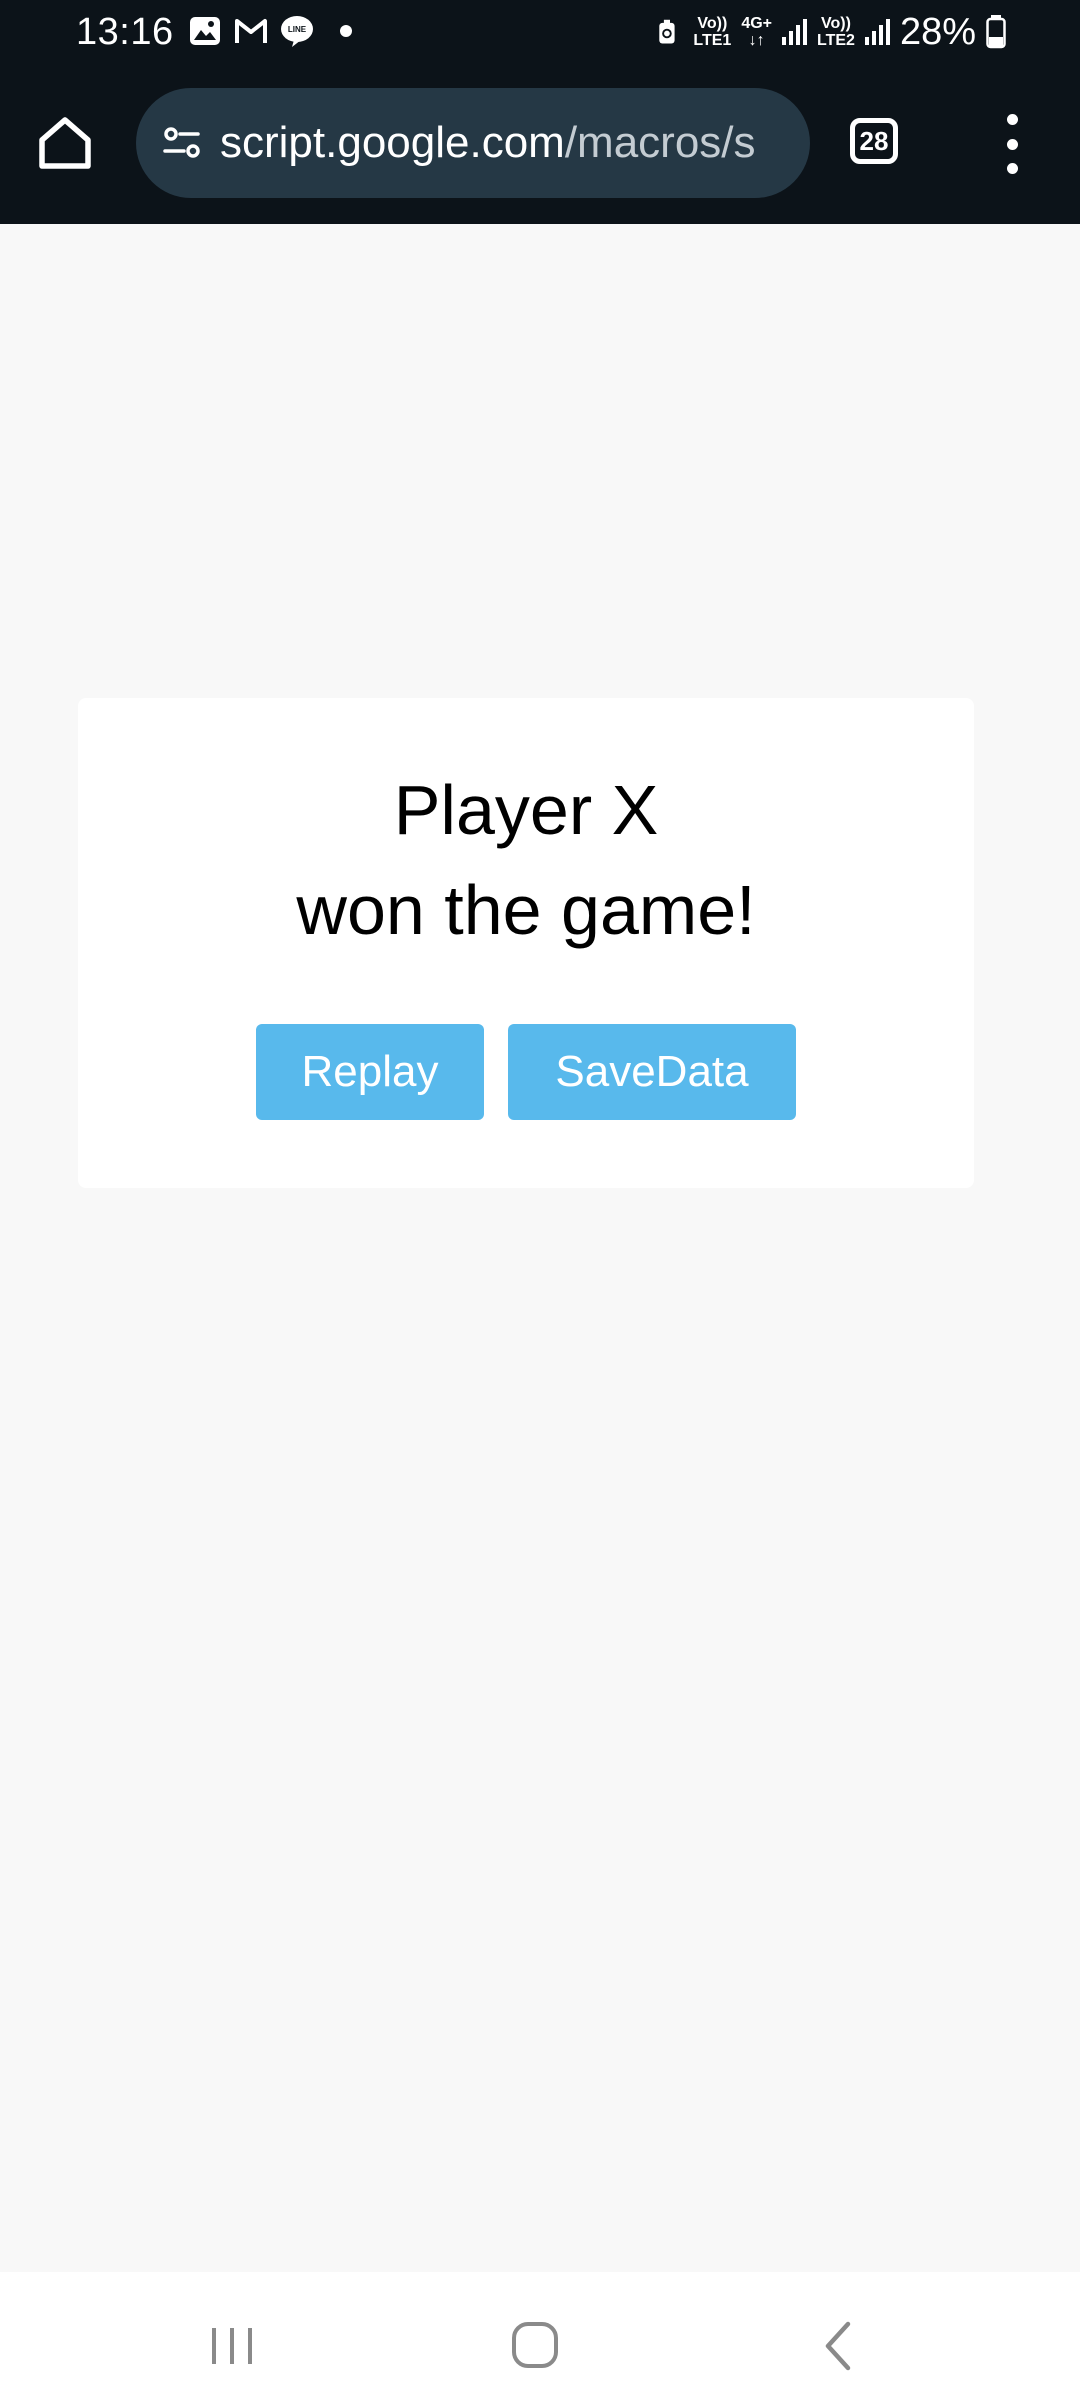 This screenshot has height=2408, width=1080. I want to click on url-text: script.google.com/macros/s, so click(500, 143).